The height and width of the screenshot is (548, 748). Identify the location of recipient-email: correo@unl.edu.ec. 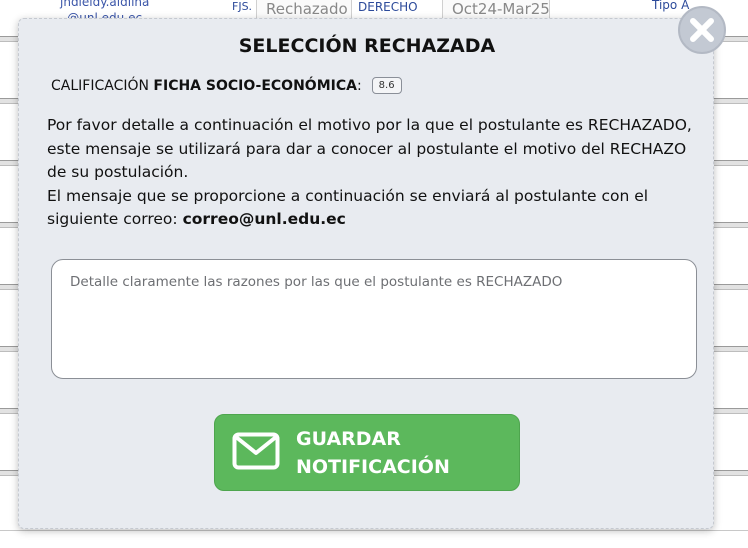
(264, 219).